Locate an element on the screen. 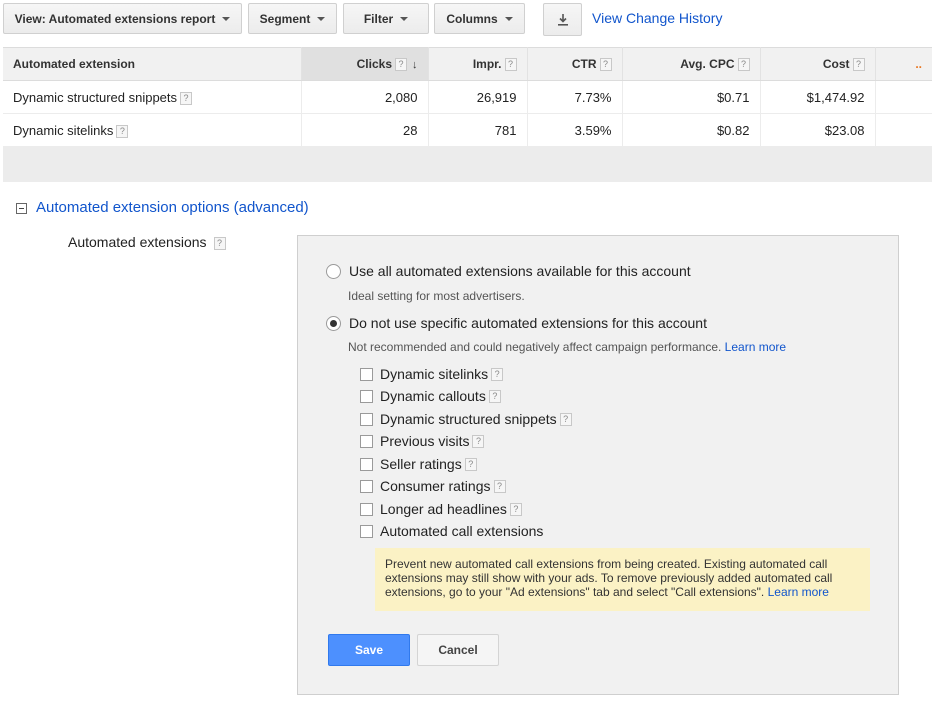 The width and height of the screenshot is (932, 710). segment-dropdown-label: Segment is located at coordinates (285, 18).